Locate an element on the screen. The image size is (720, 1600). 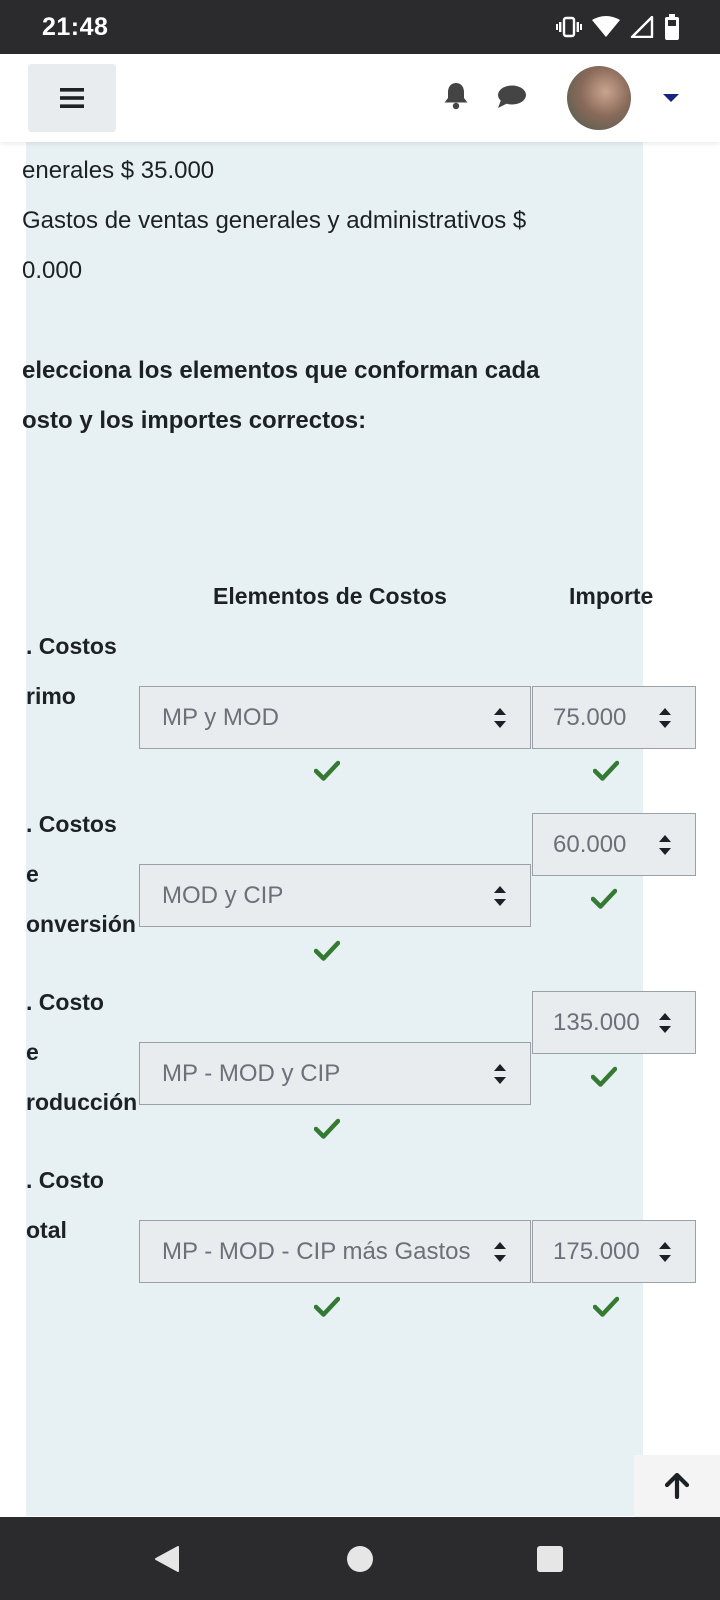
menu-button is located at coordinates (72, 98).